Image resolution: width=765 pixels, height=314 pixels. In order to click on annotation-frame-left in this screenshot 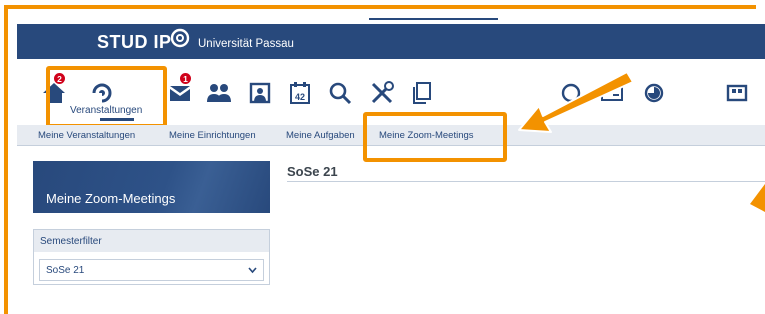, I will do `click(6, 159)`.